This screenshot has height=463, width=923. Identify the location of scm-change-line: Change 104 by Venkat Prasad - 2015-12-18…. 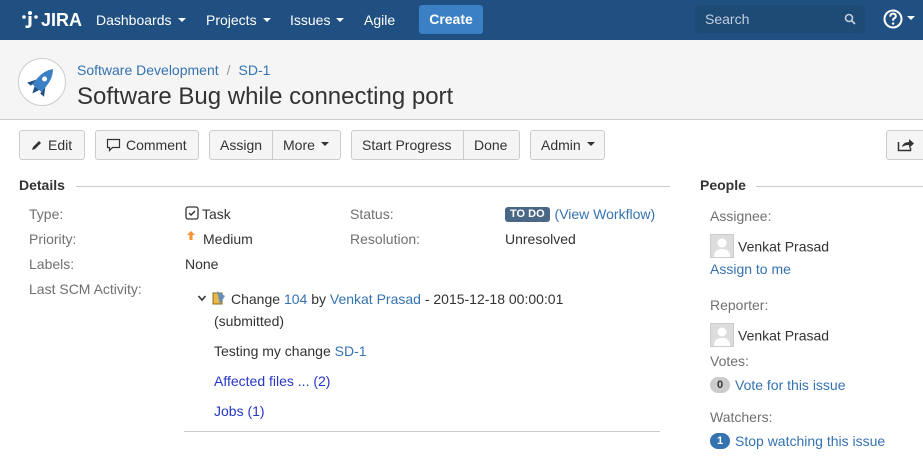
(380, 299).